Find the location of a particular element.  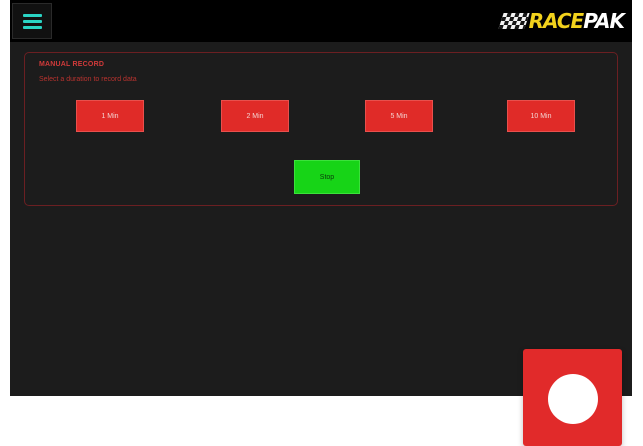

record-5-min-button: 5 Min is located at coordinates (399, 116).